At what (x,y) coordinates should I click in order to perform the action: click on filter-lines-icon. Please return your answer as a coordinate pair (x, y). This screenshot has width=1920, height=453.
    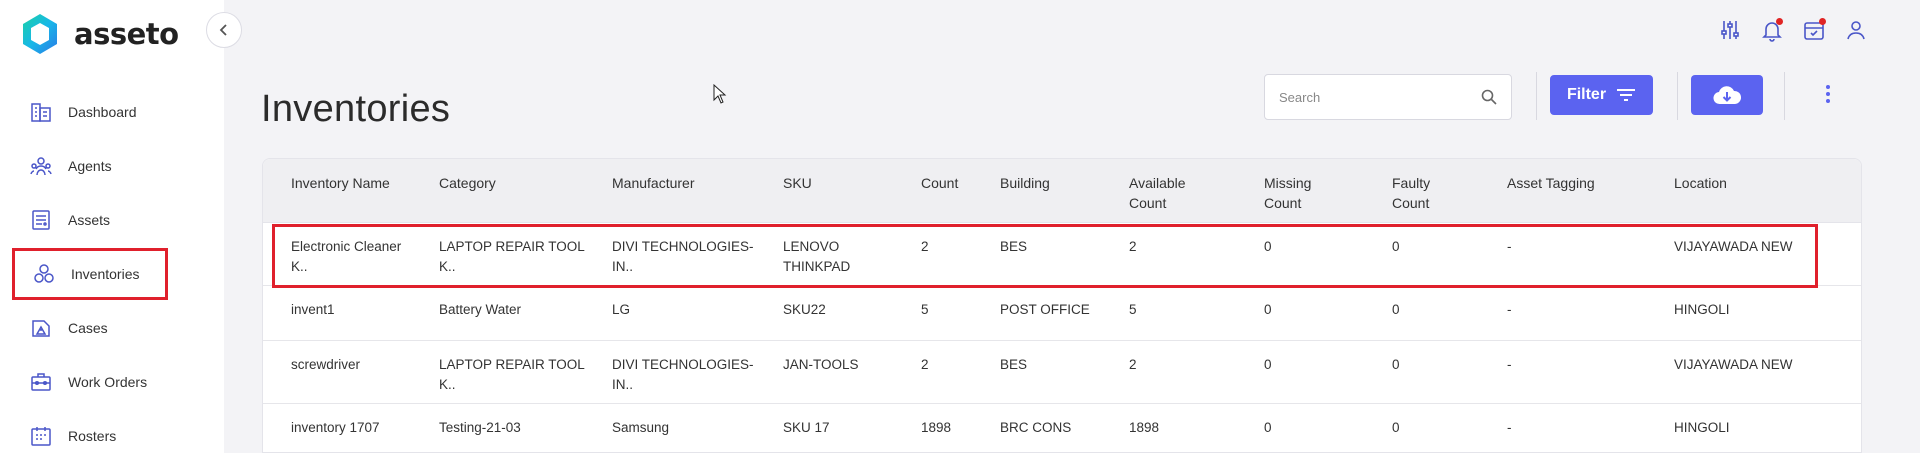
    Looking at the image, I should click on (1626, 95).